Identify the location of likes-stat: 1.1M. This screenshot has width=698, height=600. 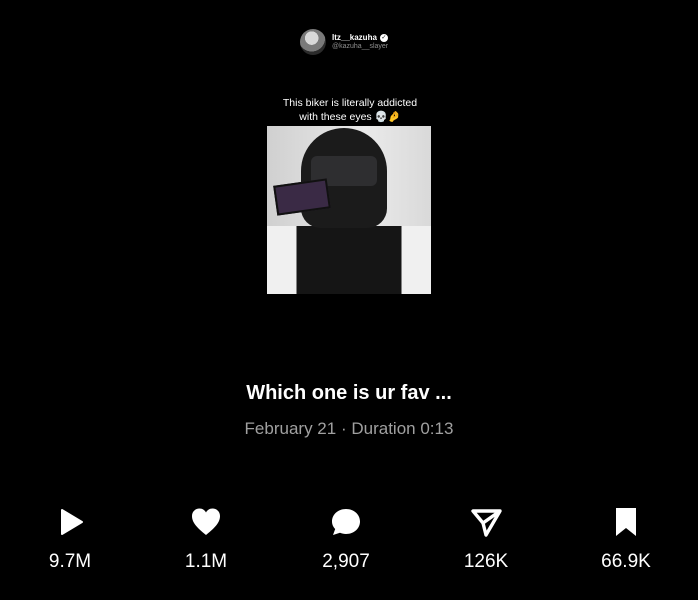
(206, 539).